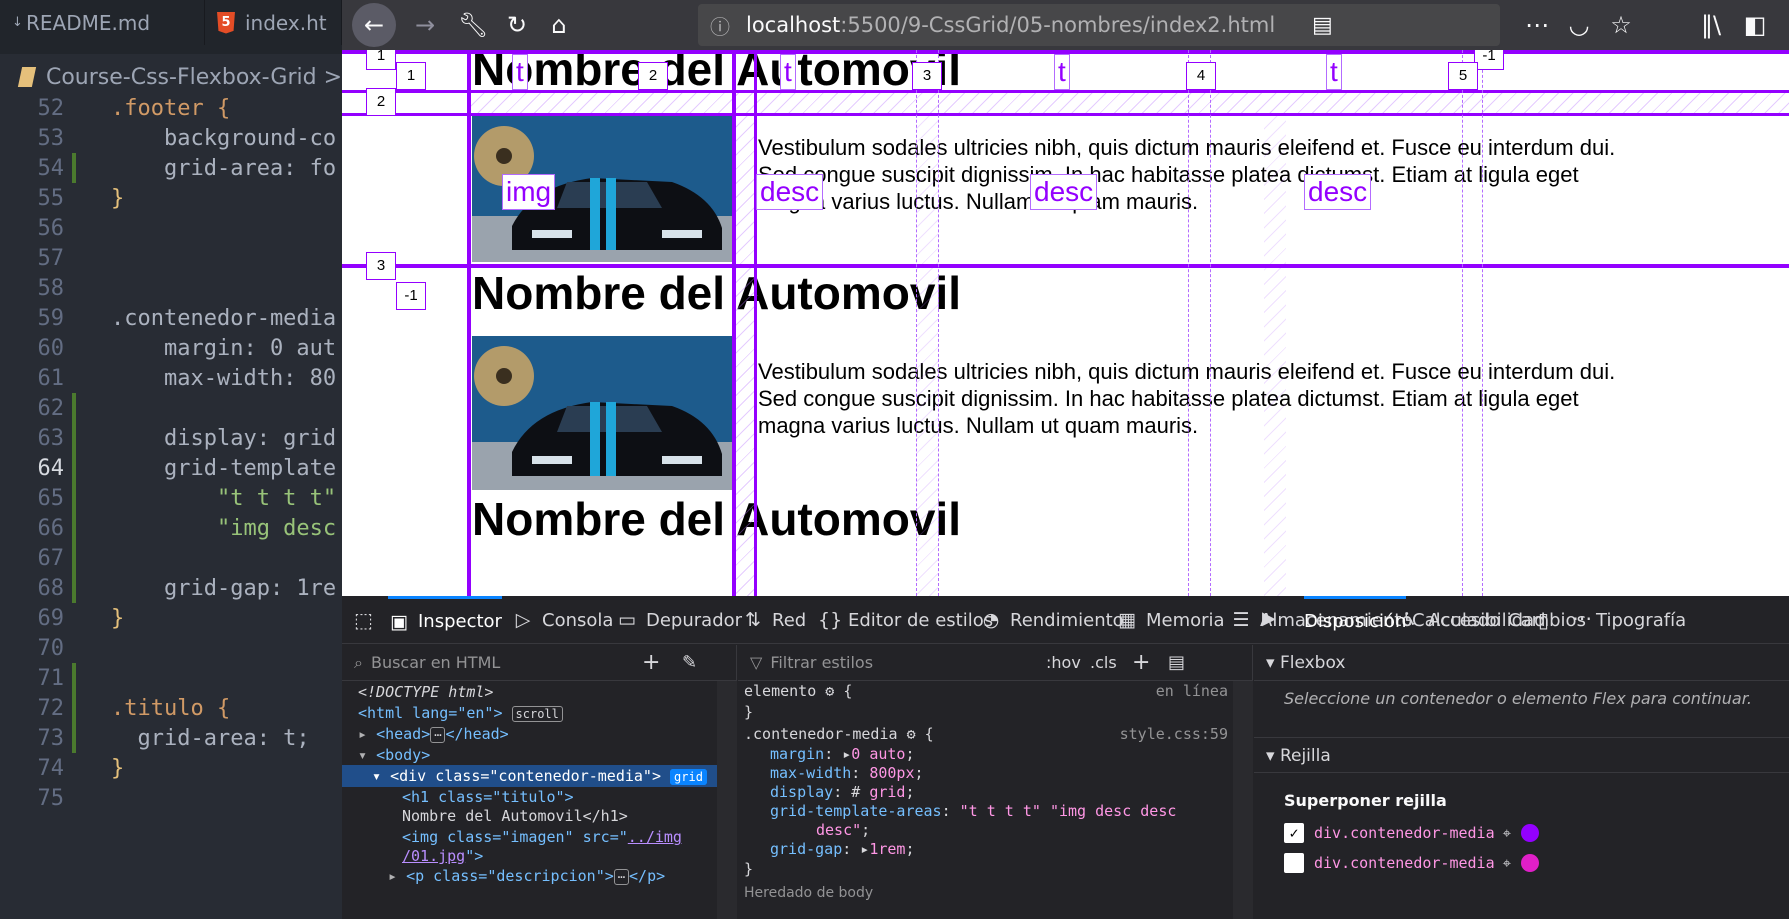 This screenshot has width=1789, height=919. Describe the element at coordinates (995, 663) in the screenshot. I see `rules-filter-input: ▽ Filtrar estilos :hov .cls + ▤` at that location.